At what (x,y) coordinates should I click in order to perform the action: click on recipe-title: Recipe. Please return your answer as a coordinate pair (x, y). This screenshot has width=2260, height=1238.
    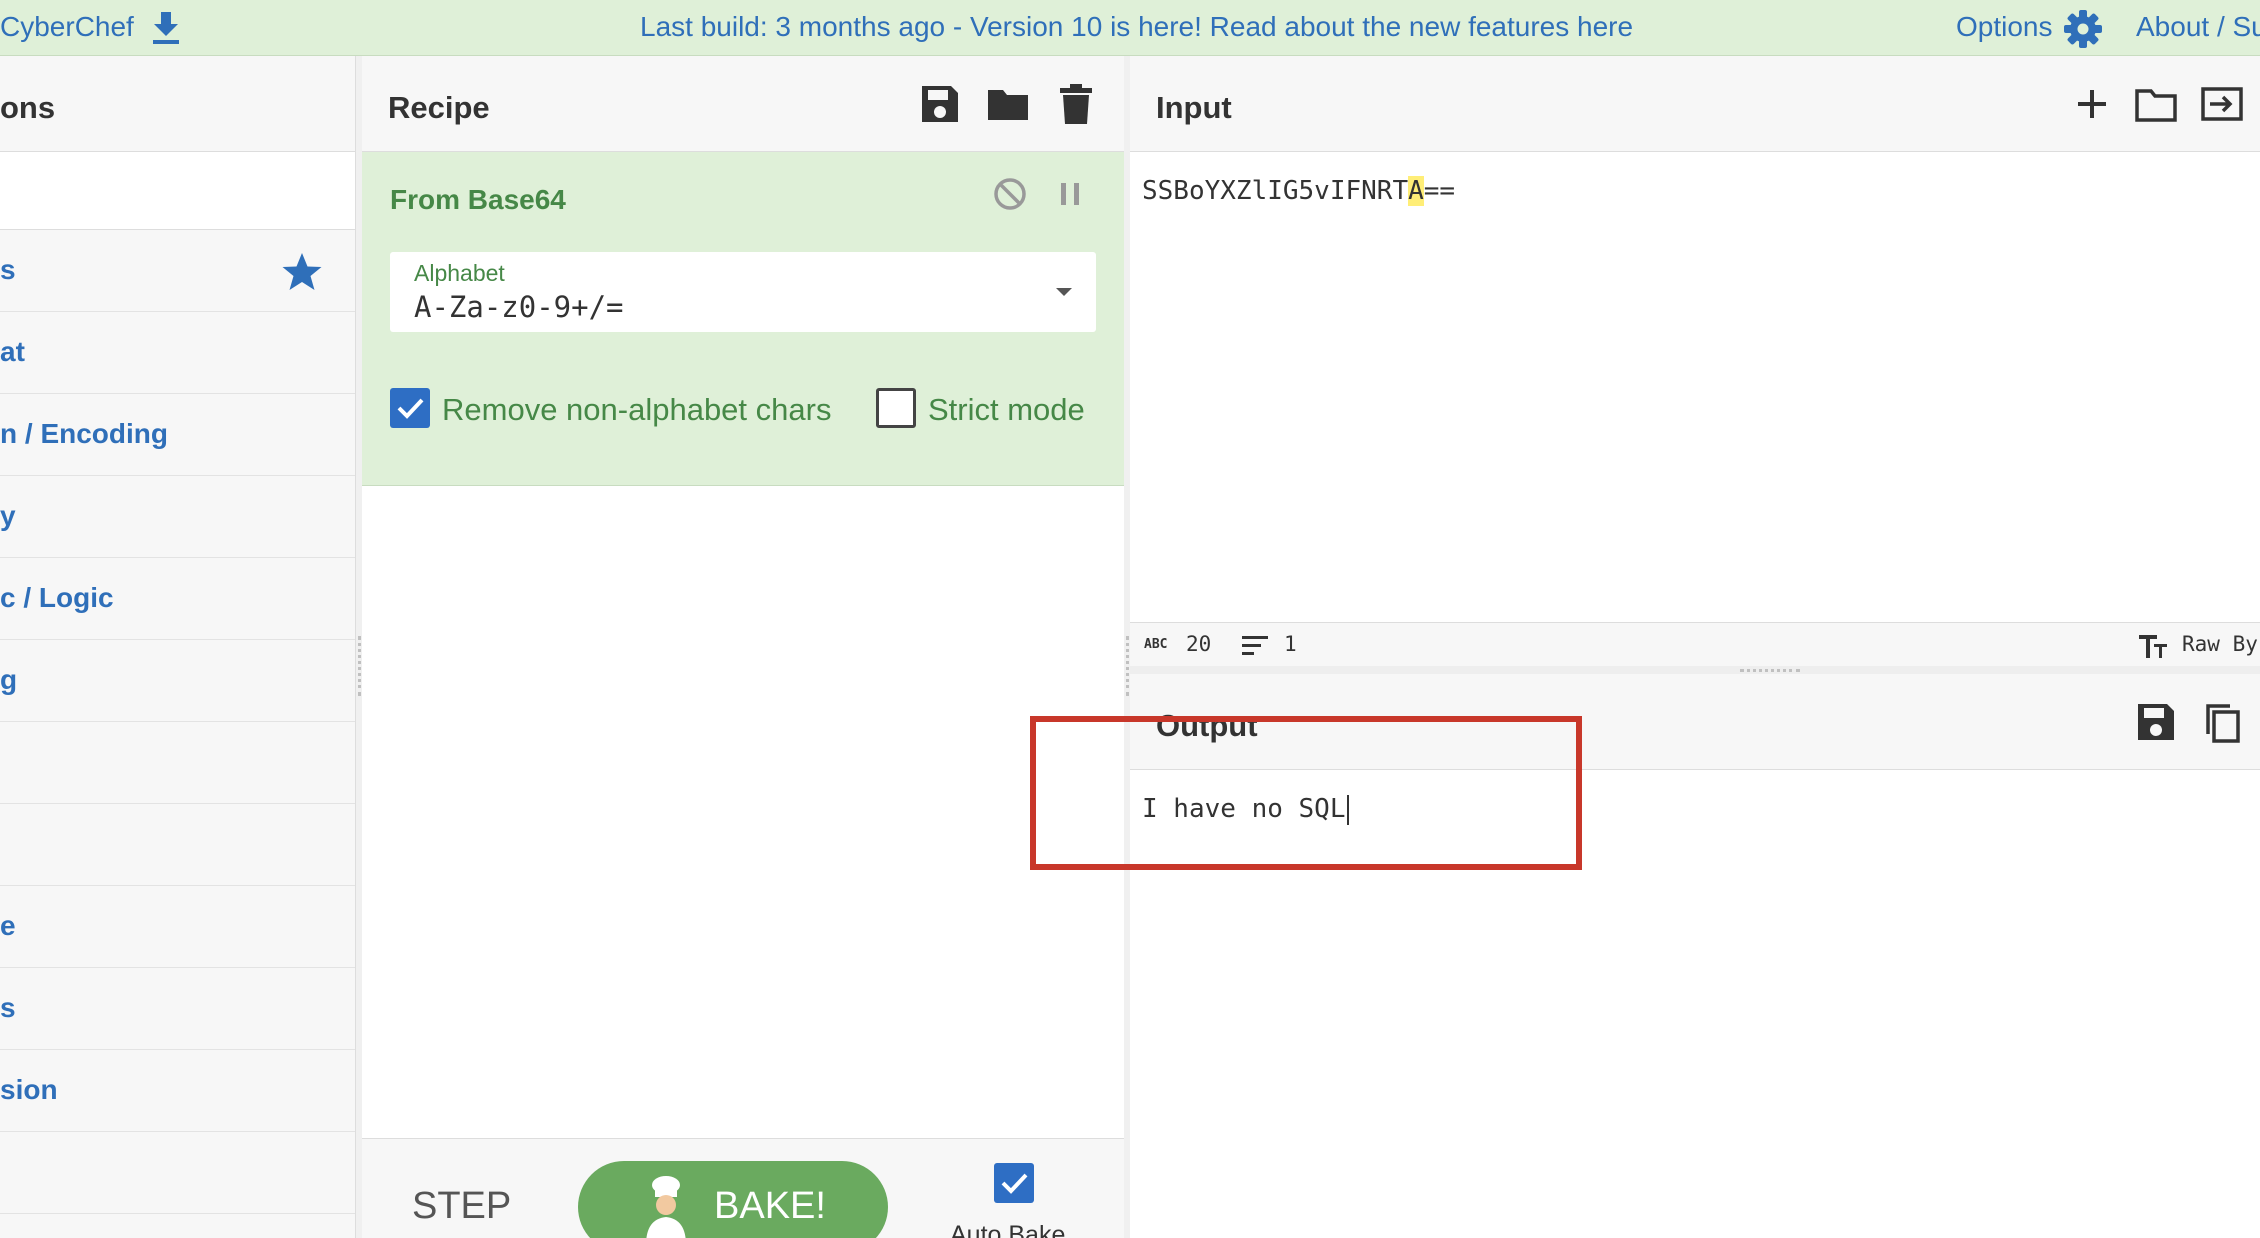
    Looking at the image, I should click on (439, 107).